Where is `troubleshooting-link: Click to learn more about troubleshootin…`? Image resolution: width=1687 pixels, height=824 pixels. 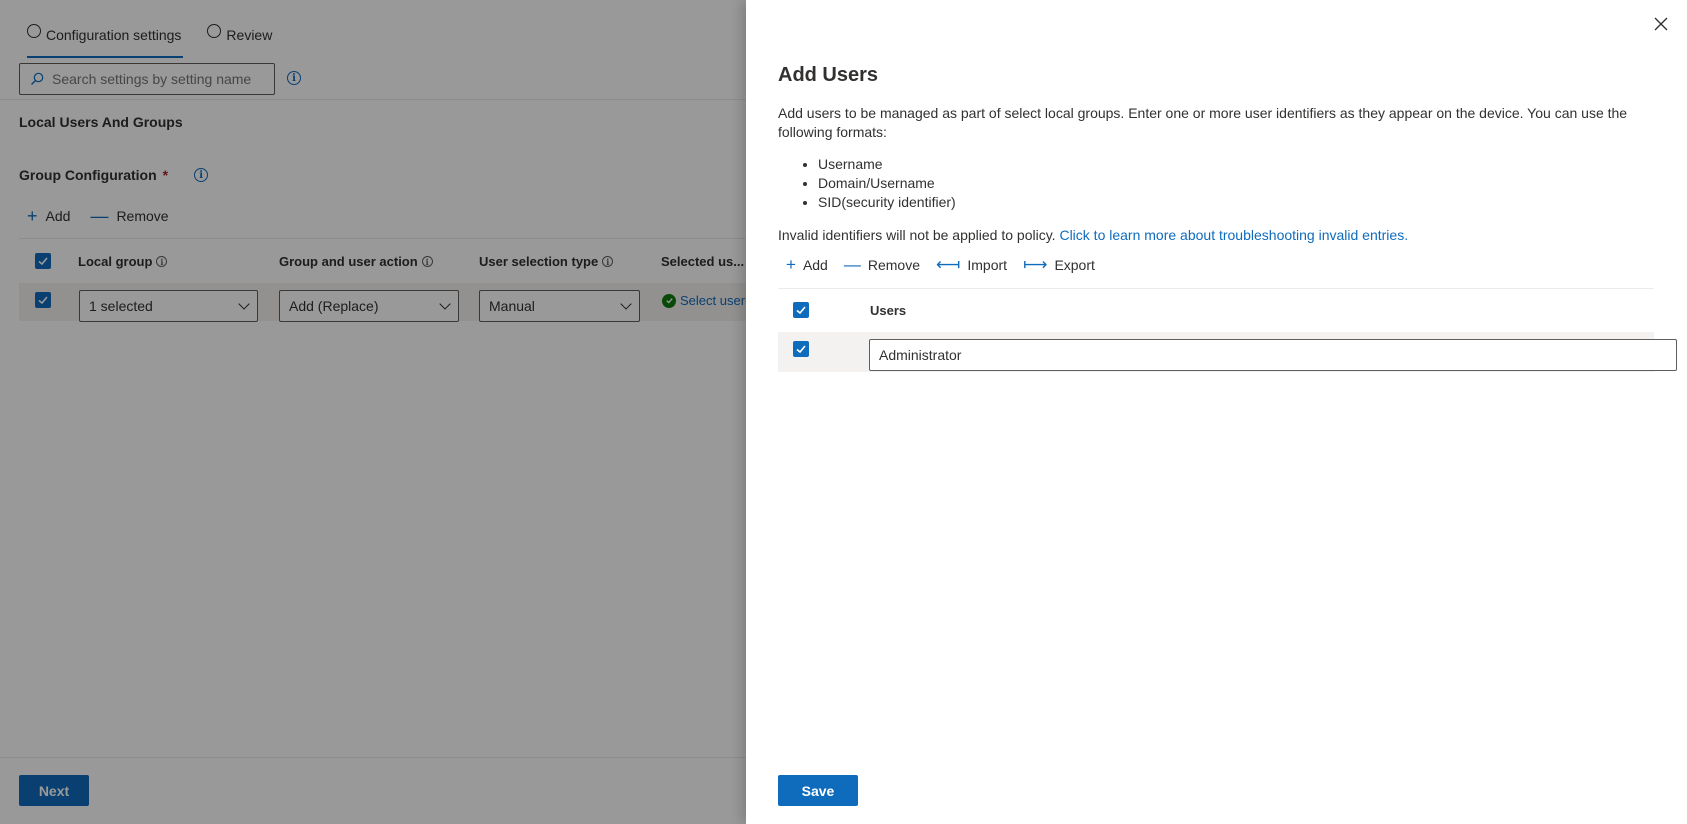
troubleshooting-link: Click to learn more about troubleshootin… is located at coordinates (1233, 235).